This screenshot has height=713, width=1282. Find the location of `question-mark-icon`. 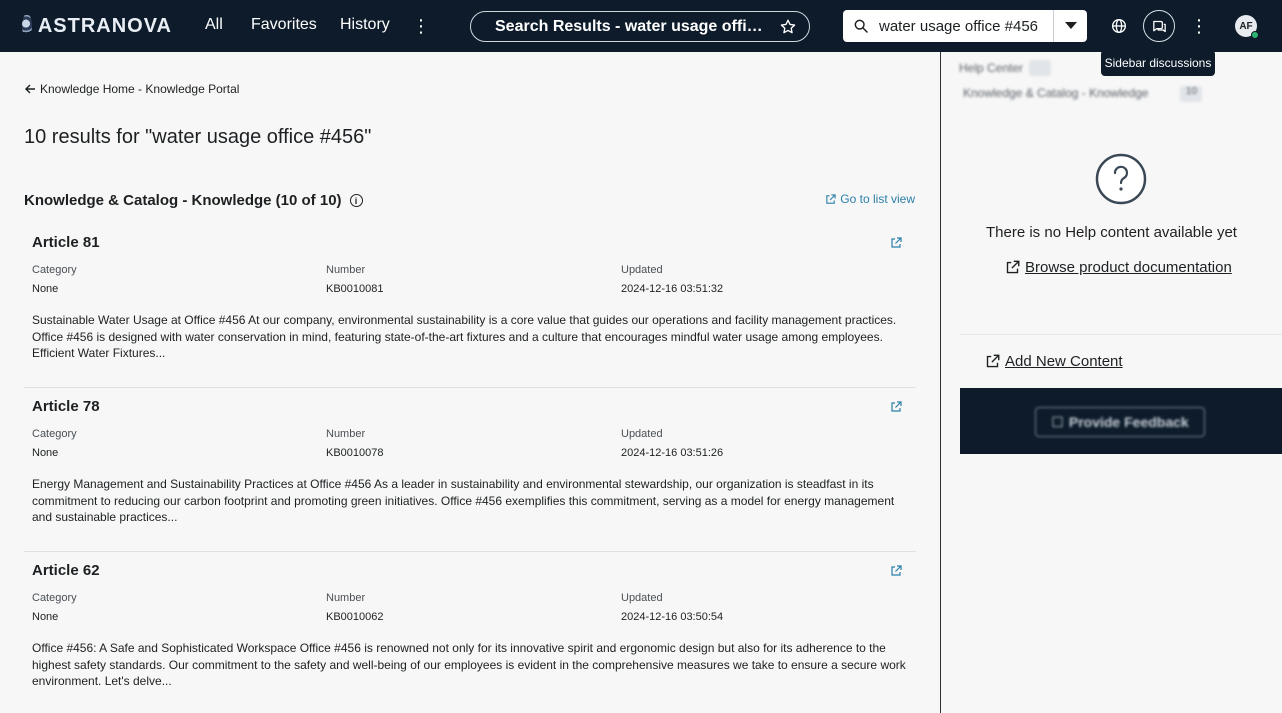

question-mark-icon is located at coordinates (1121, 179).